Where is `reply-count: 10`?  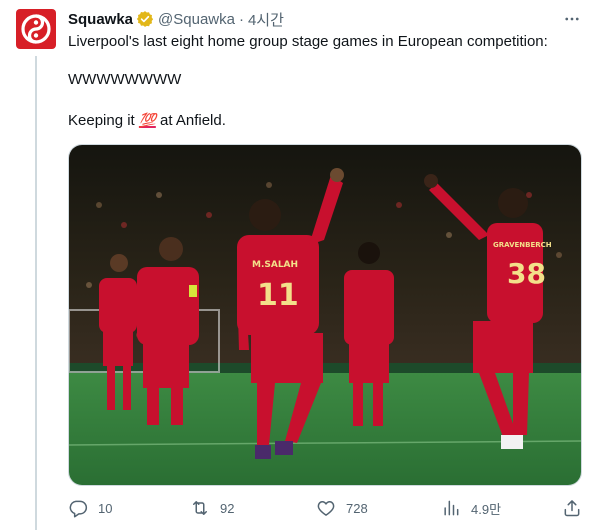
reply-count: 10 is located at coordinates (105, 508).